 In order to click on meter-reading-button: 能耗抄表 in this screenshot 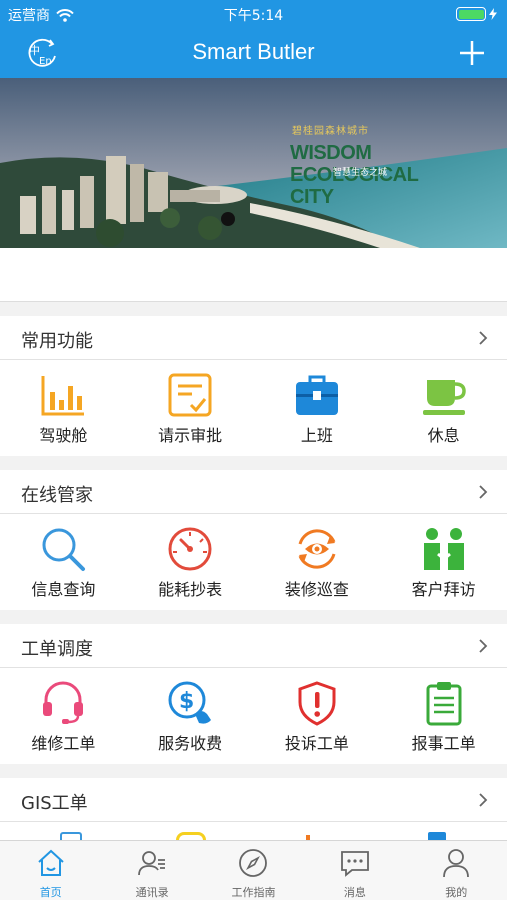, I will do `click(190, 562)`.